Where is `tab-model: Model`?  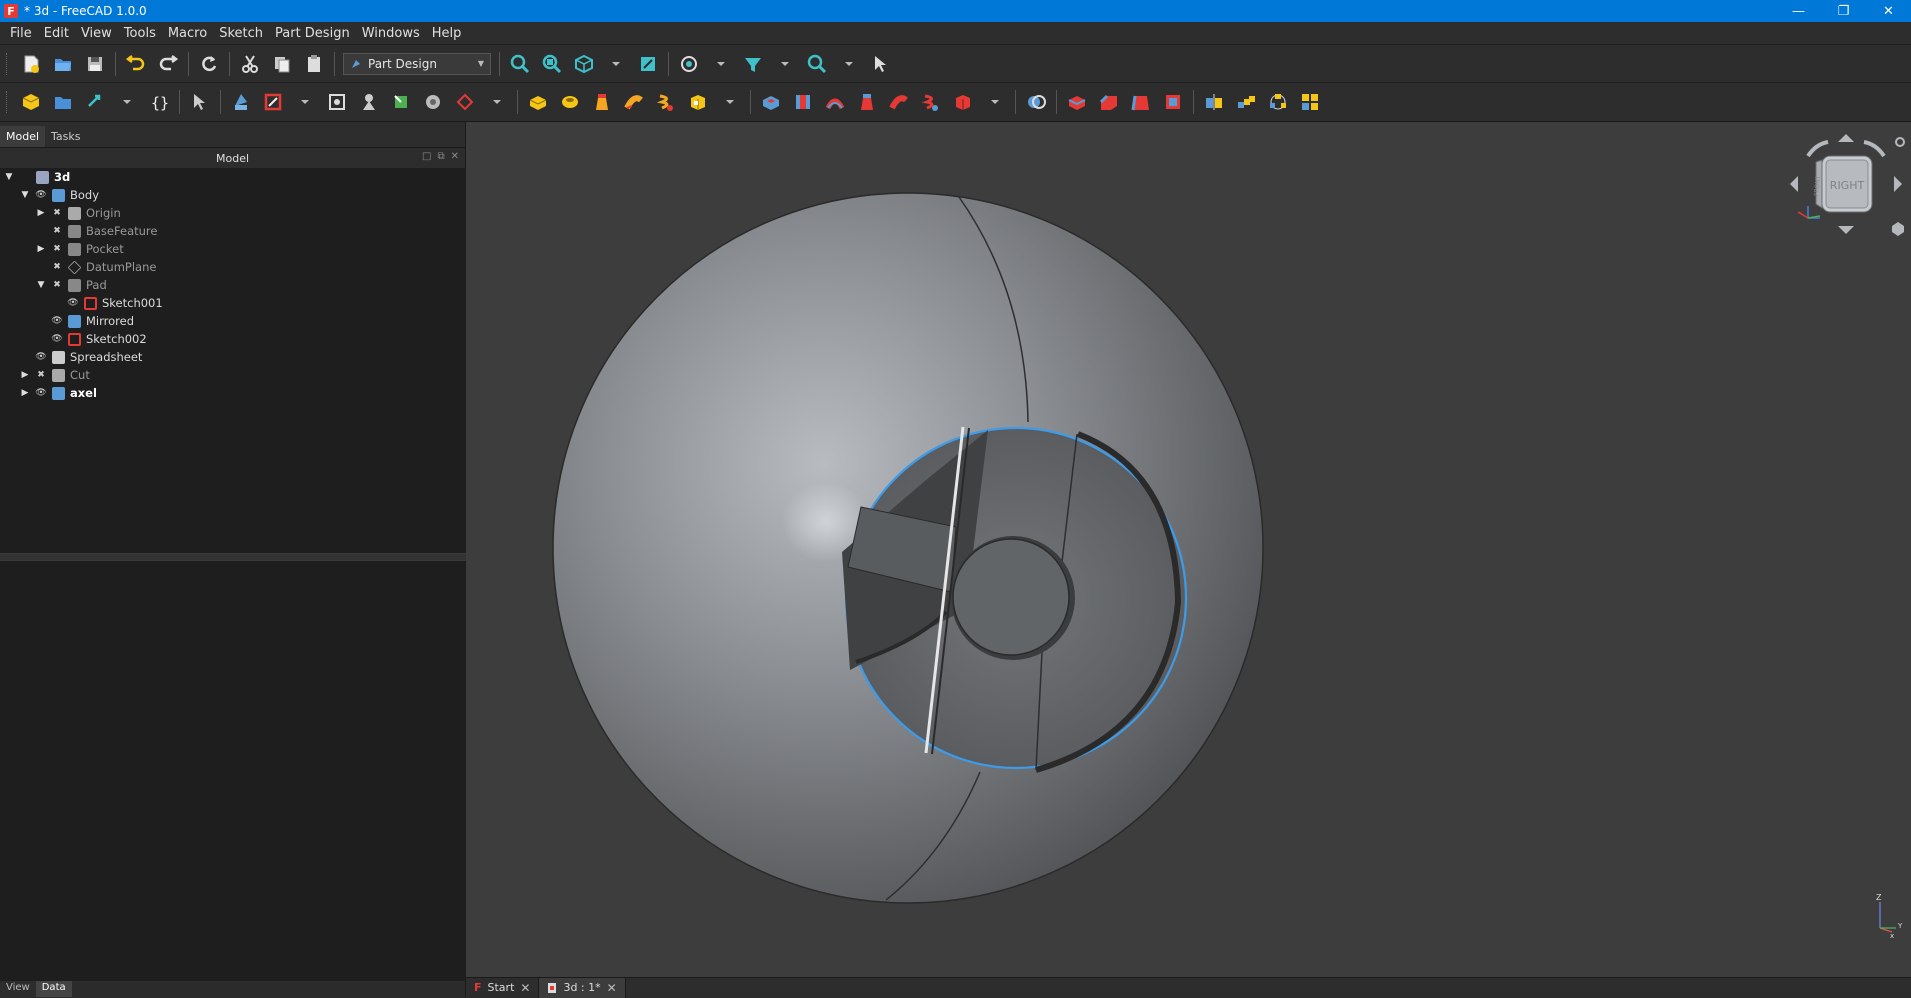 tab-model: Model is located at coordinates (23, 136).